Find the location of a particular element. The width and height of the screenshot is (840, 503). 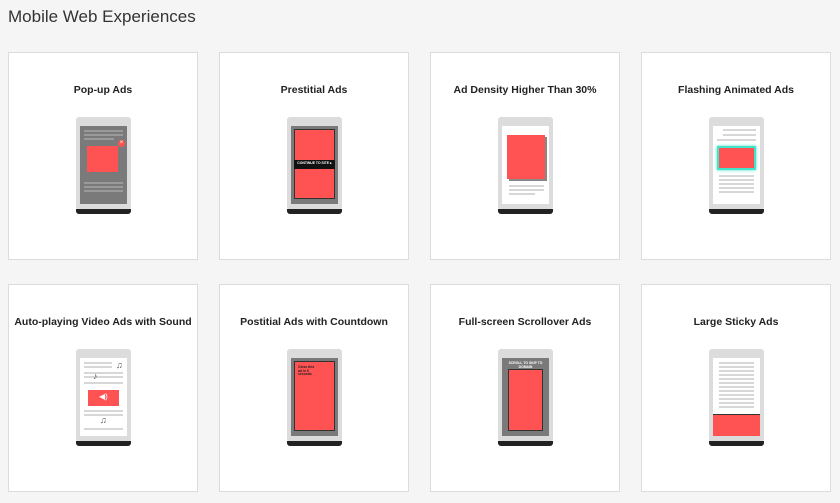

card-title: Ad Density Higher Than 30% is located at coordinates (525, 90).